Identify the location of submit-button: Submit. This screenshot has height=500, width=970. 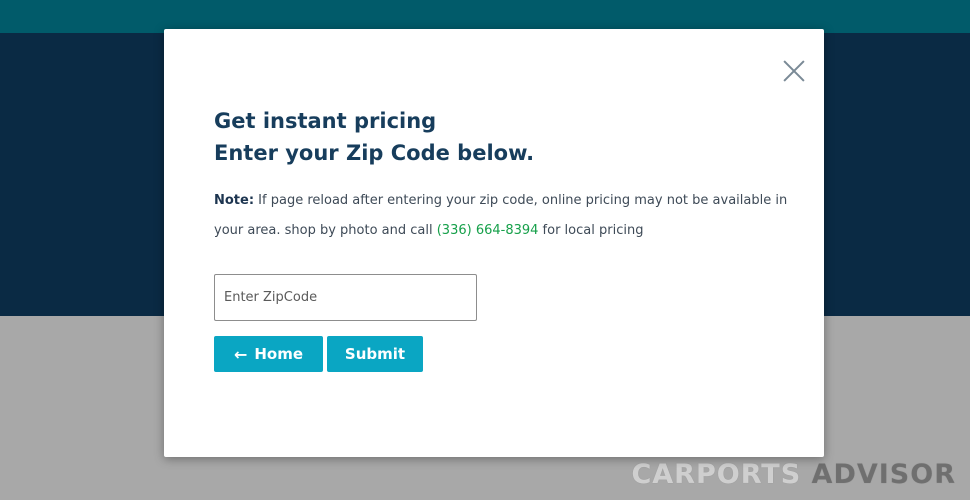
(375, 354).